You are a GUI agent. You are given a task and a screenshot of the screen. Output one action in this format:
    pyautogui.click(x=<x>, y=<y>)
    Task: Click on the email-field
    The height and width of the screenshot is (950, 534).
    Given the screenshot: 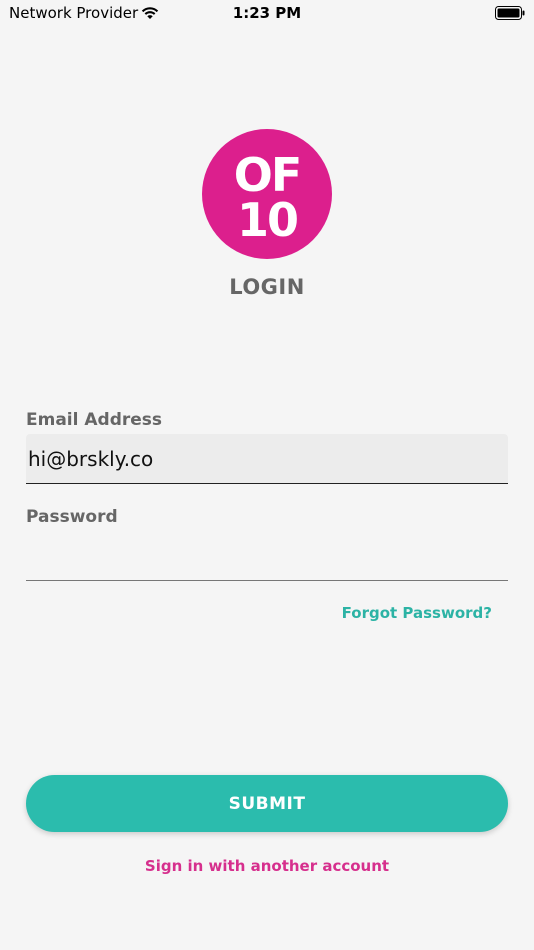 What is the action you would take?
    pyautogui.click(x=267, y=459)
    